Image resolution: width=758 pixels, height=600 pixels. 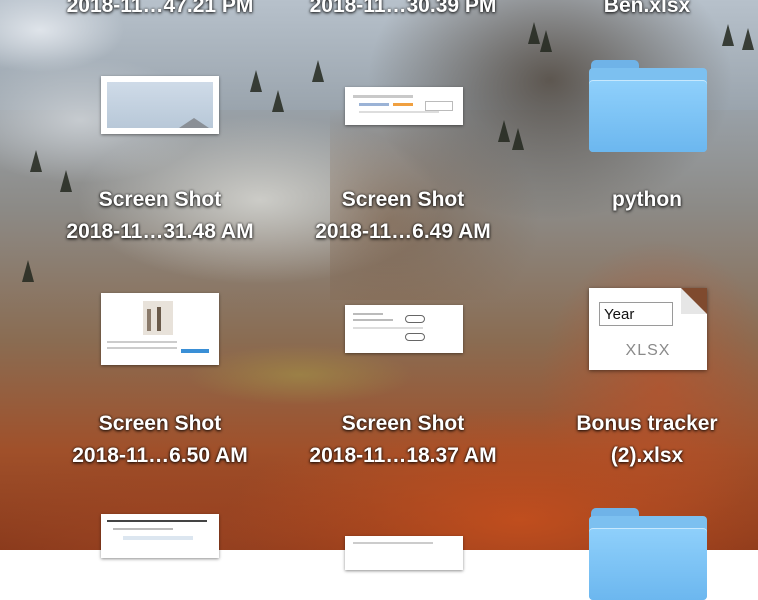 What do you see at coordinates (439, 106) in the screenshot?
I see `thumbnail-box` at bounding box center [439, 106].